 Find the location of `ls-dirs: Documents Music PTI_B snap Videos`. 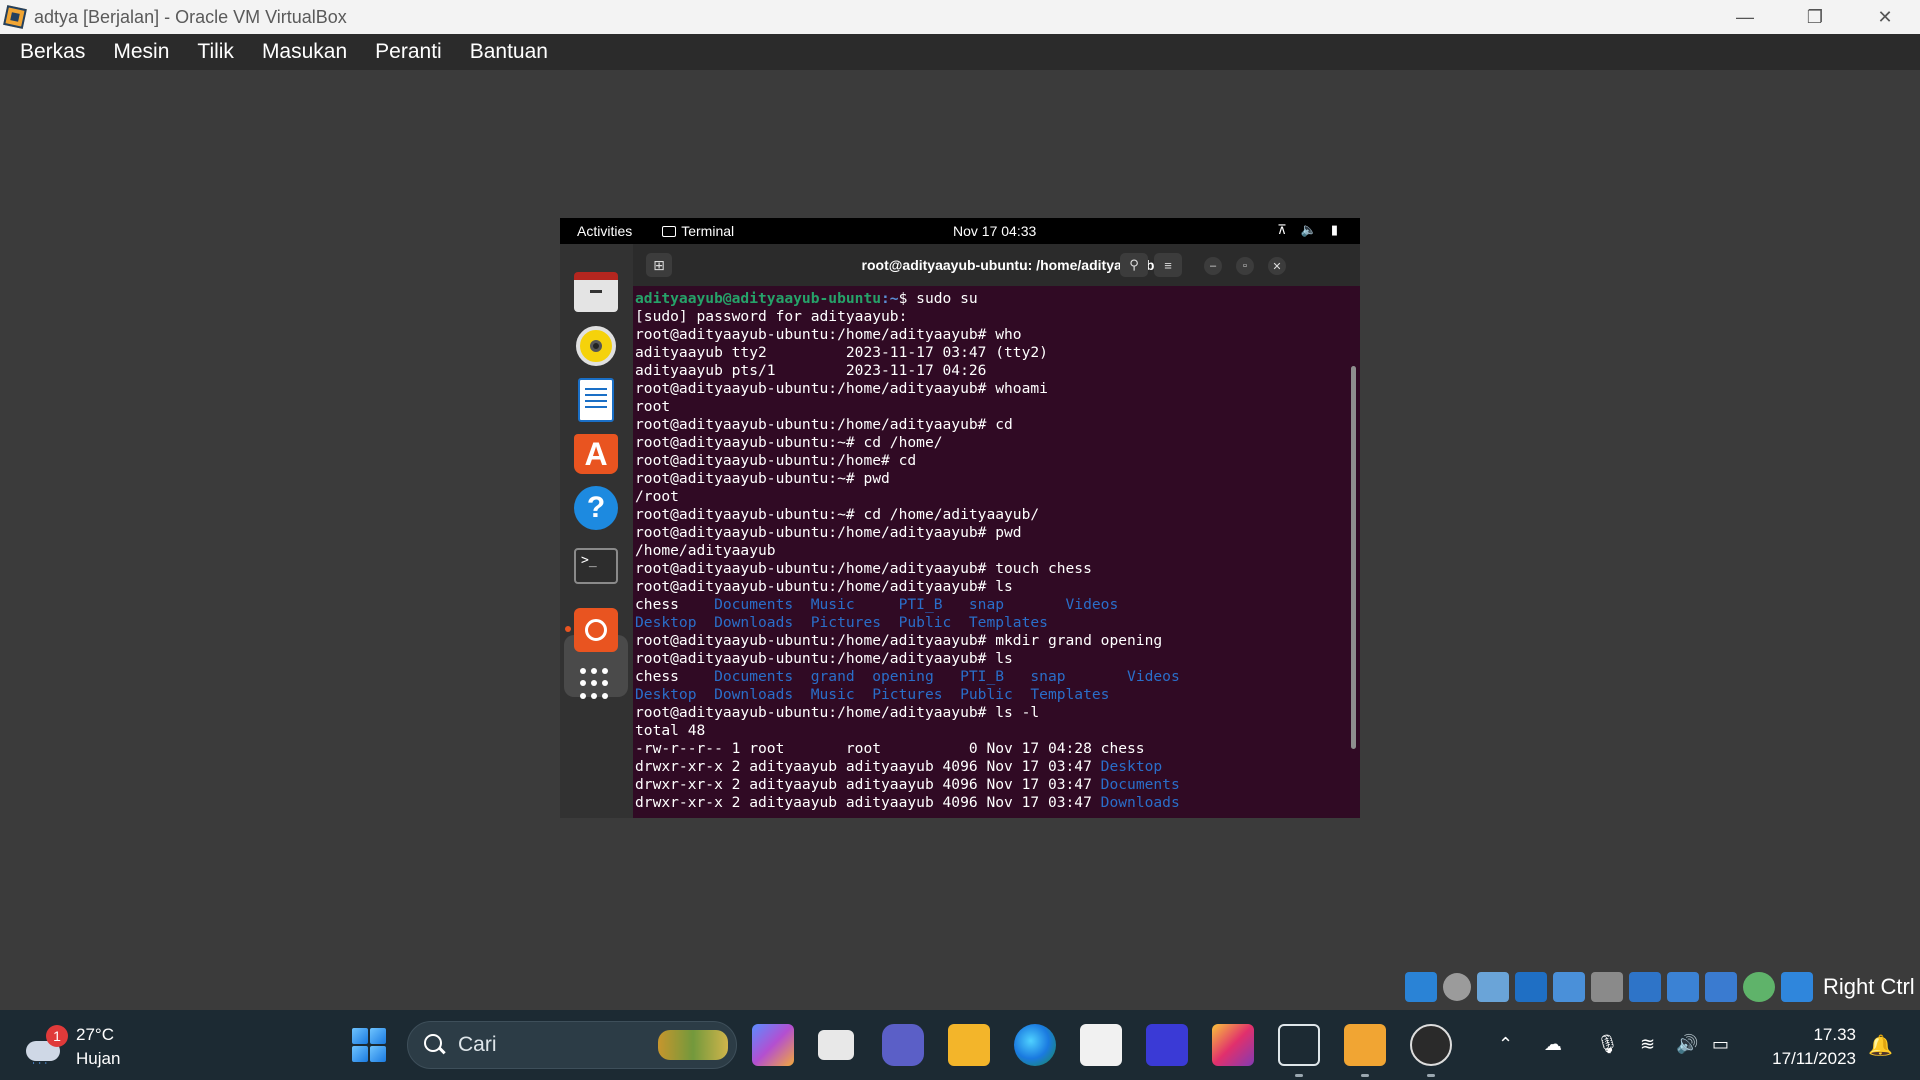

ls-dirs: Documents Music PTI_B snap Videos is located at coordinates (916, 604).